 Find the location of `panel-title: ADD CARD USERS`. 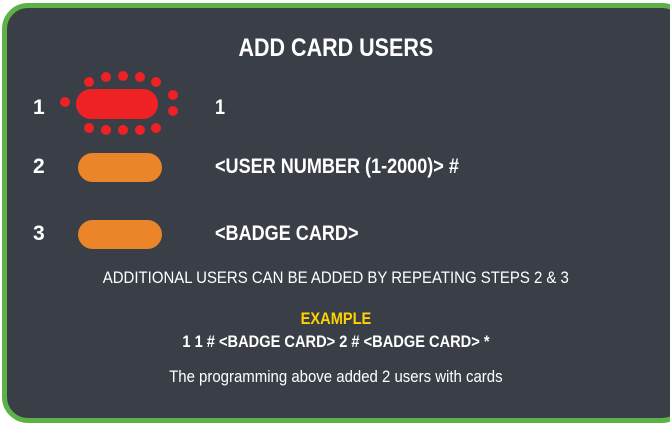

panel-title: ADD CARD USERS is located at coordinates (336, 48).